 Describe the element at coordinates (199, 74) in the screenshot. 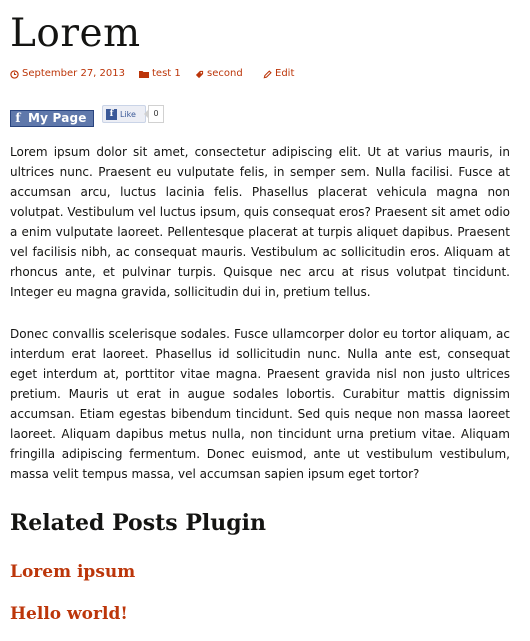

I see `tag-icon` at that location.